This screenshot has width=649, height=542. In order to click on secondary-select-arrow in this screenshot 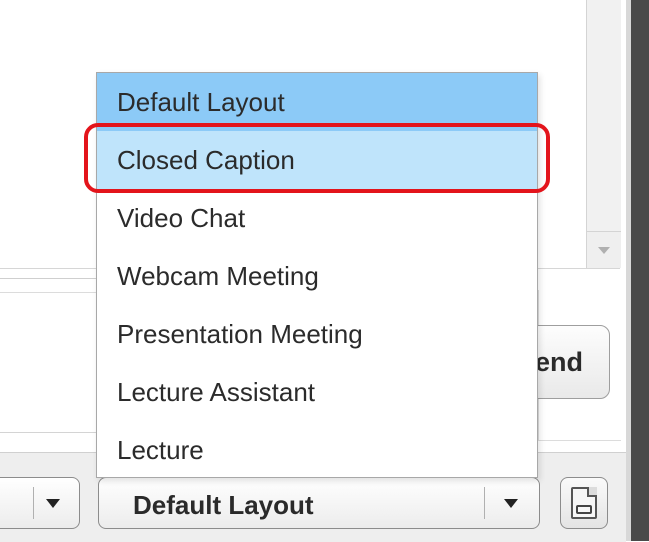, I will do `click(53, 503)`.